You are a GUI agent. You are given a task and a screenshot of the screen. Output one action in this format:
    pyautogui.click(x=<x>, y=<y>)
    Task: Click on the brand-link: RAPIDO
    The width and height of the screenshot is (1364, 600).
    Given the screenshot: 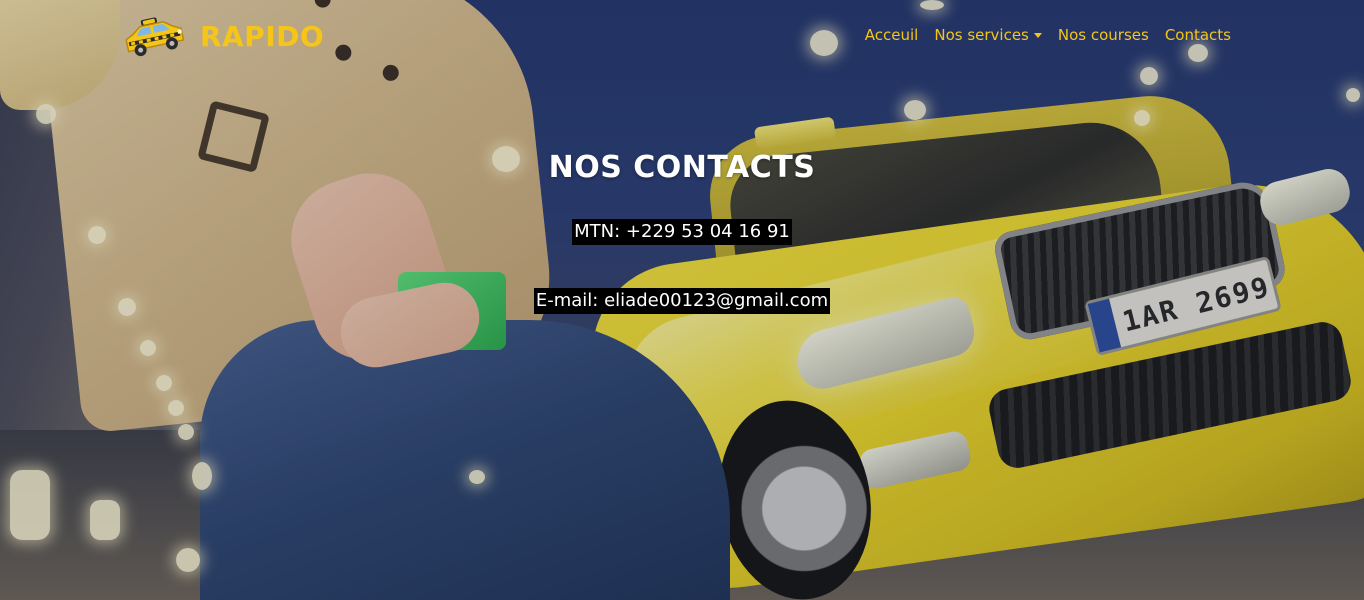 What is the action you would take?
    pyautogui.click(x=223, y=36)
    